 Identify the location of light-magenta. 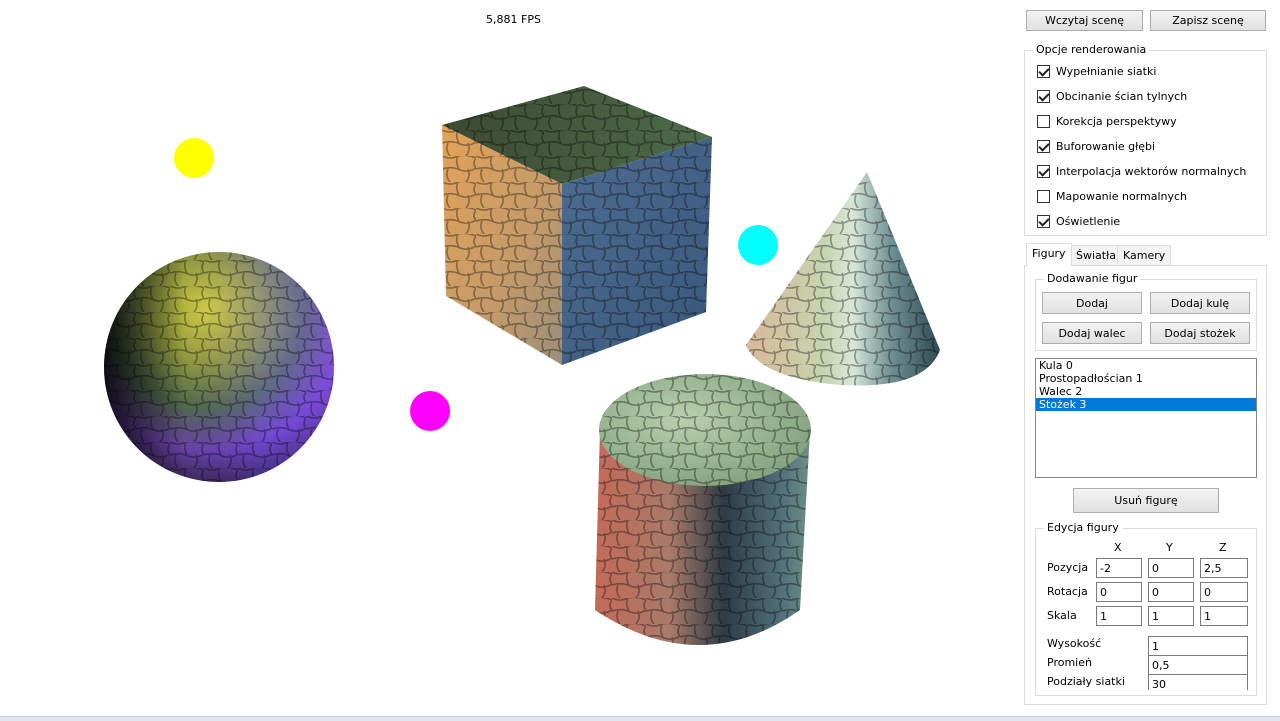
(430, 411).